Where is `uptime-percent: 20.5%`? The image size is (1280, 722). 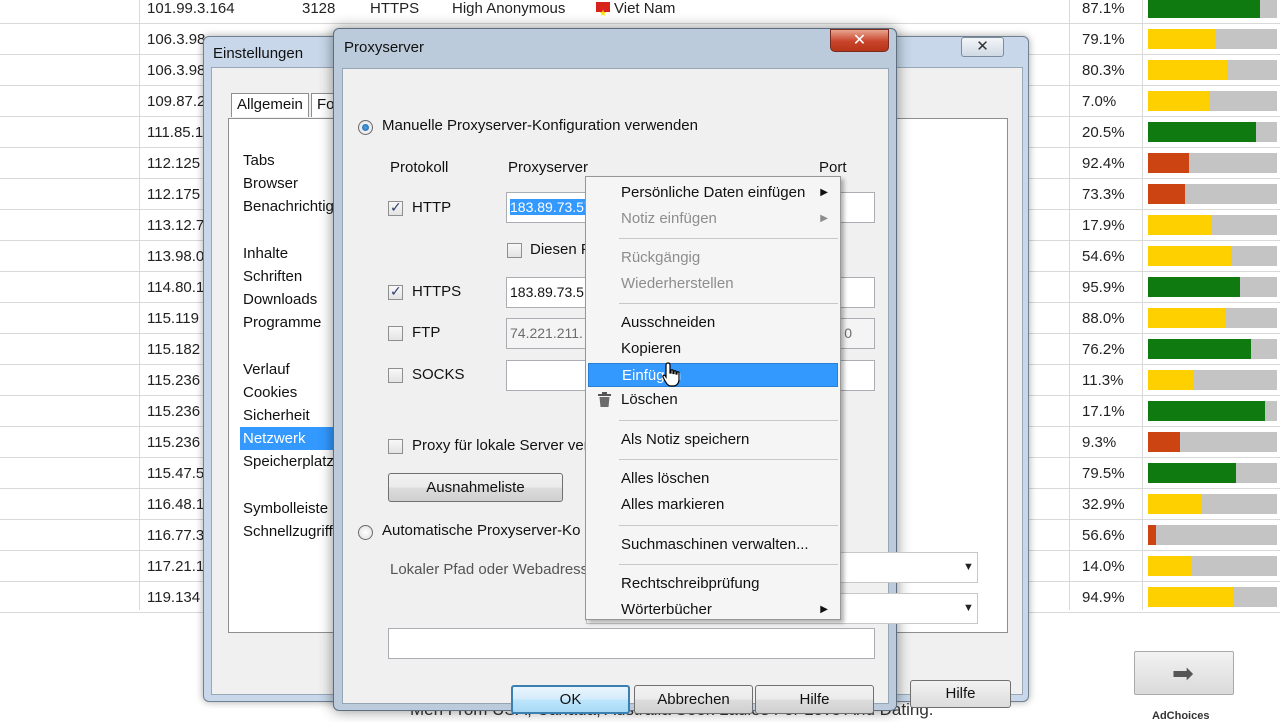 uptime-percent: 20.5% is located at coordinates (1103, 132).